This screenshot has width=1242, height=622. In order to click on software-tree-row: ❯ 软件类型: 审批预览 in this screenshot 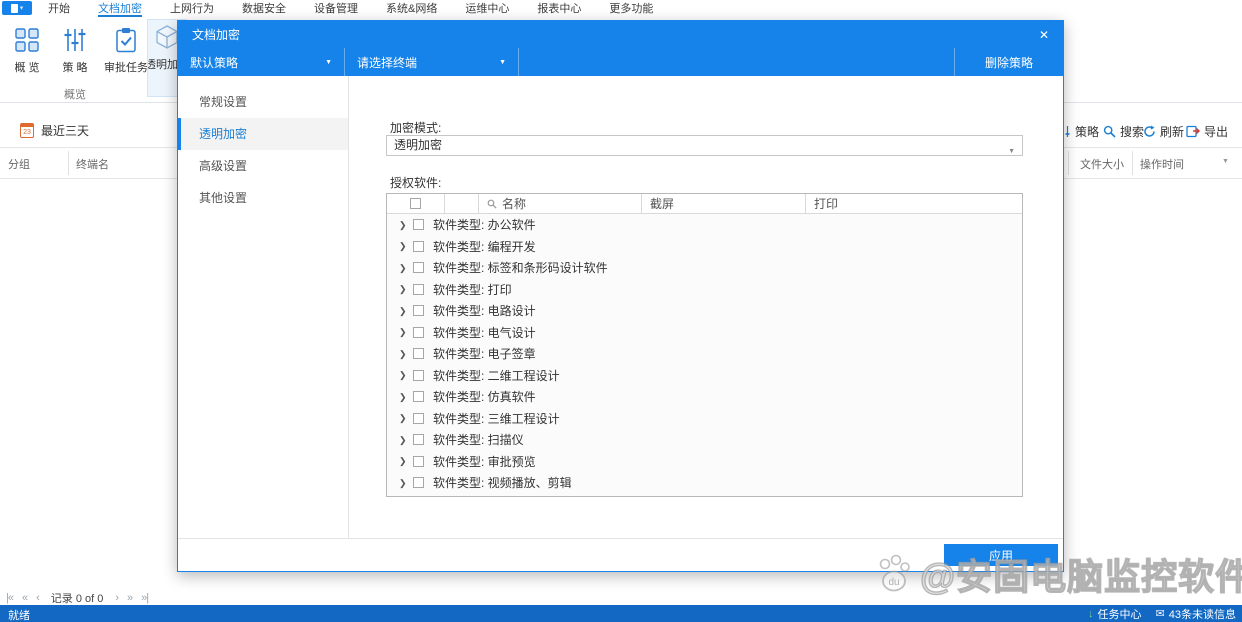, I will do `click(704, 462)`.